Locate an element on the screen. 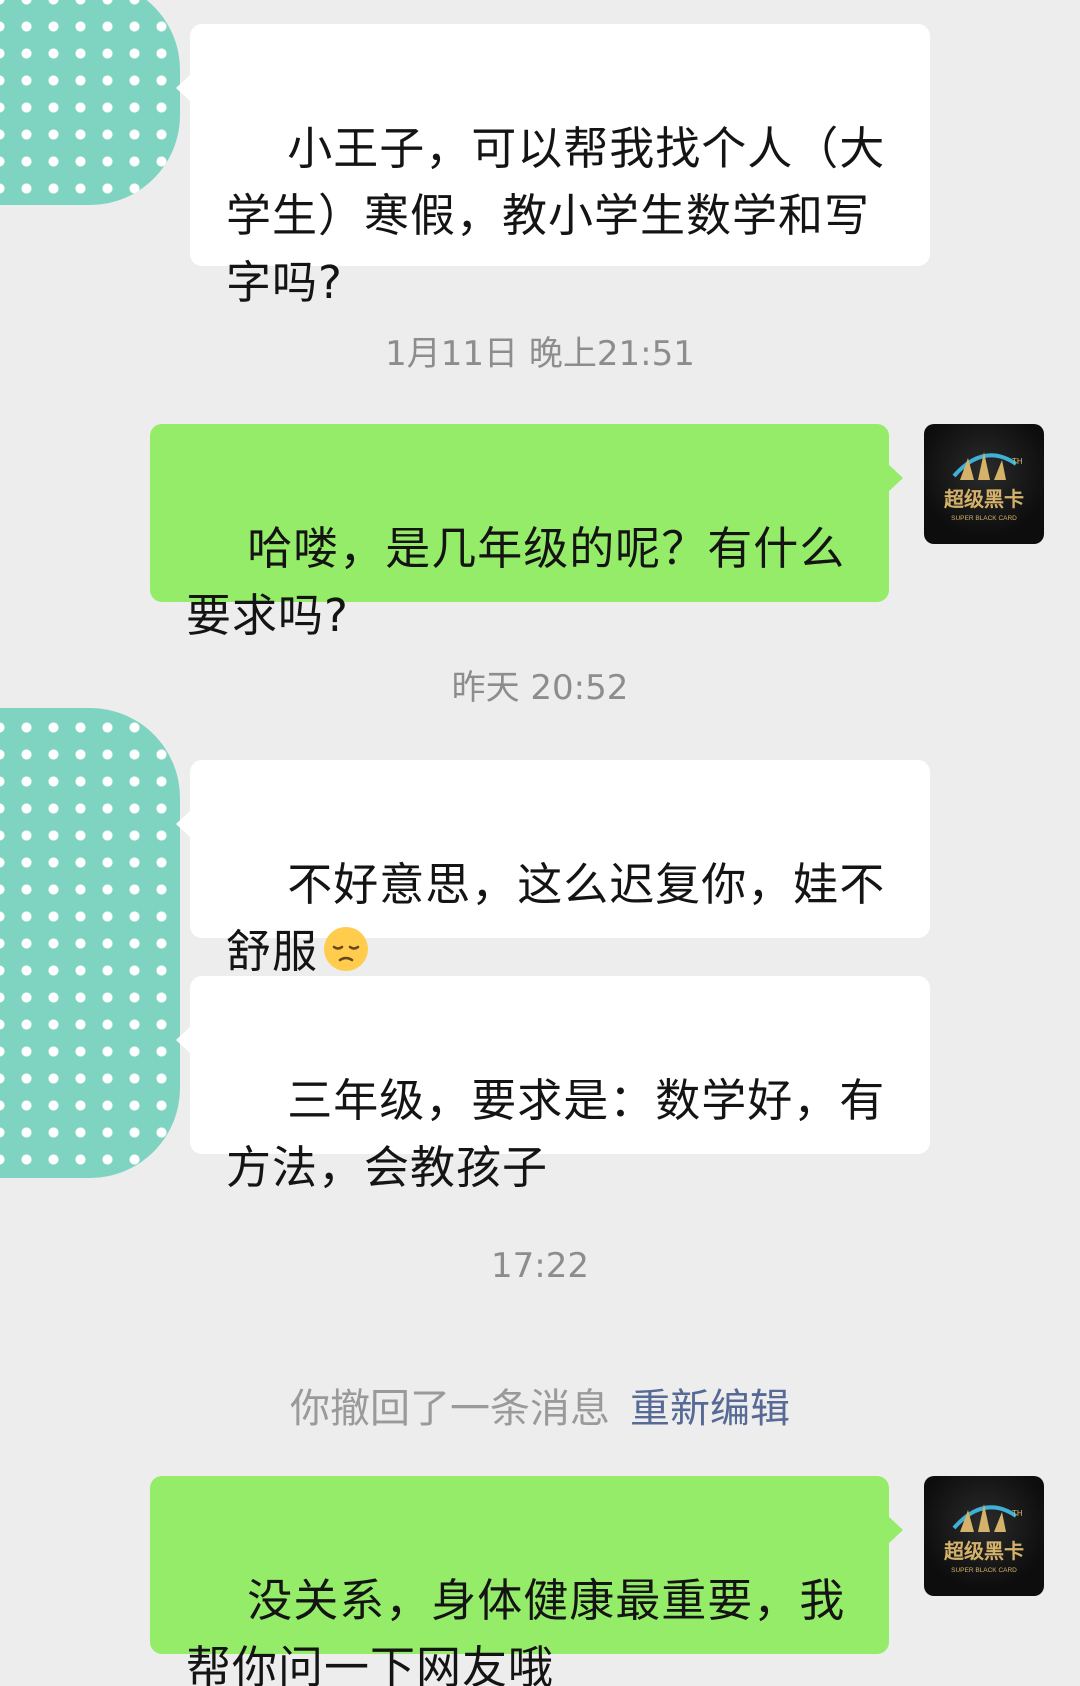  message-bubble-received: 不好意思，这么迟复你，娃不舒服 is located at coordinates (553, 869).